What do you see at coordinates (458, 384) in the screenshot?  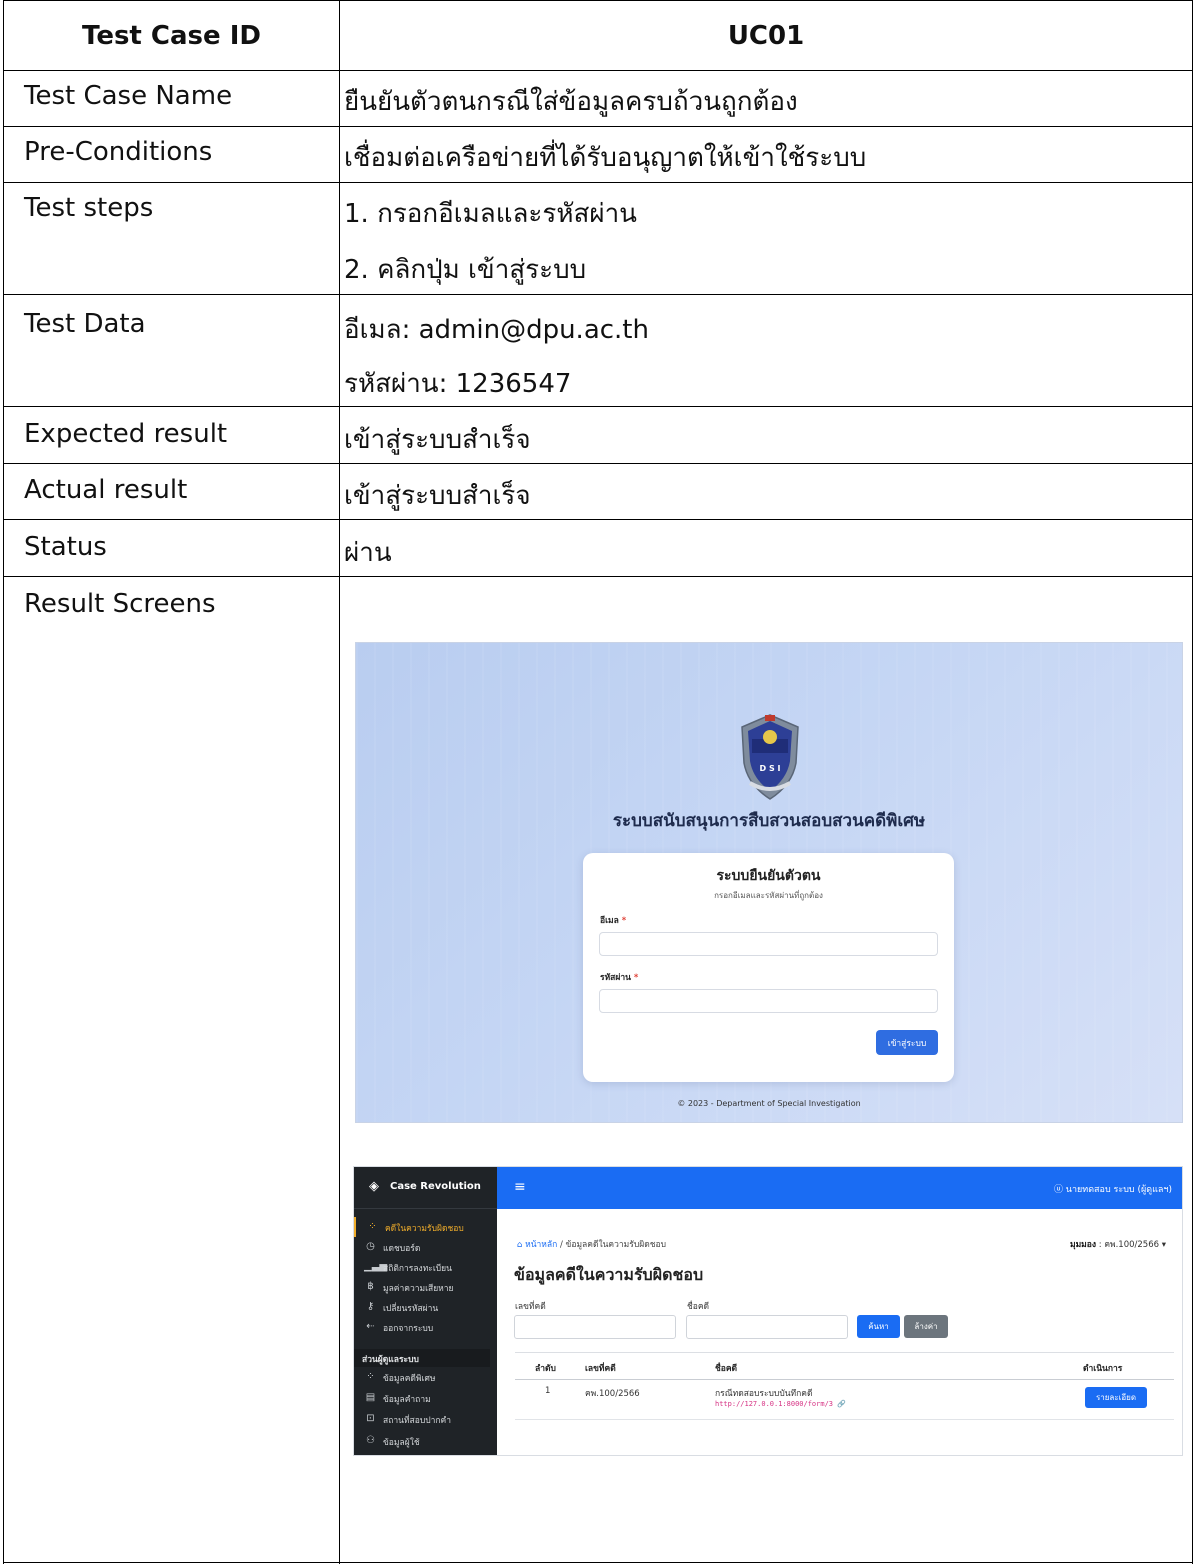 I see `value-test-data-password: รหัสผ่าน: 1236547` at bounding box center [458, 384].